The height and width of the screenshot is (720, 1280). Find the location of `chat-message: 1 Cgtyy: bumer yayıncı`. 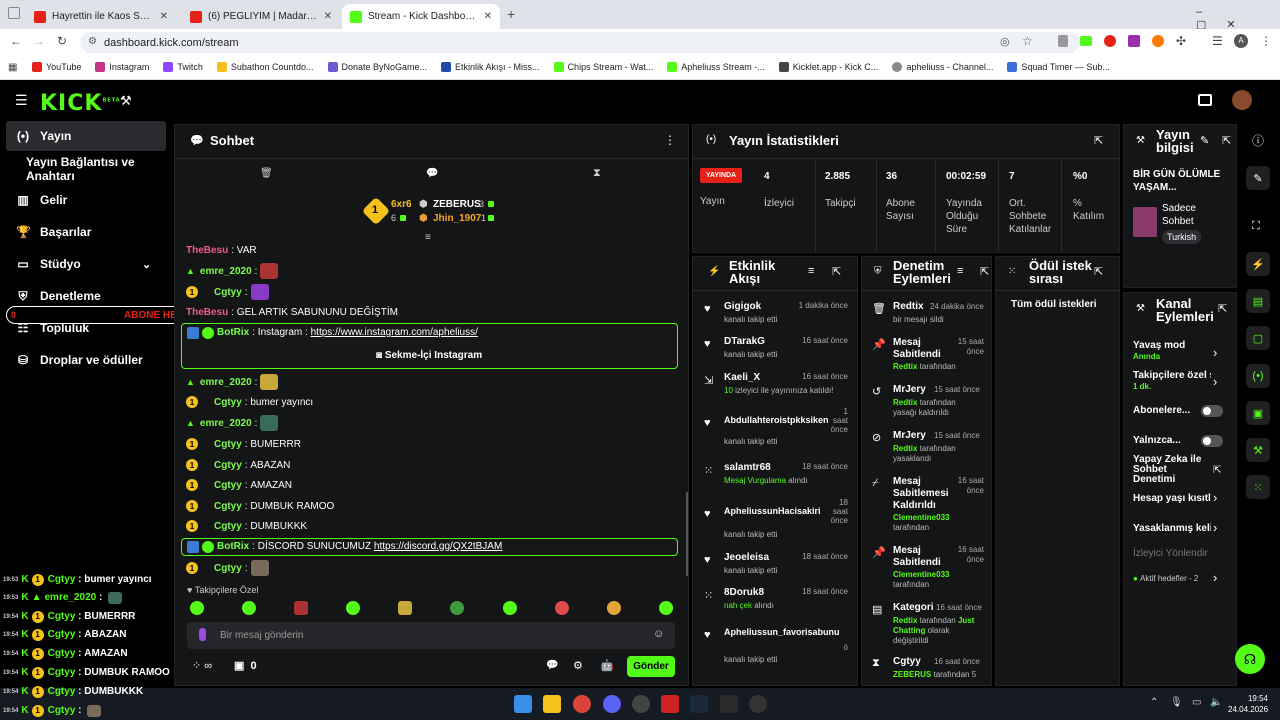

chat-message: 1 Cgtyy: bumer yayıncı is located at coordinates (249, 402).